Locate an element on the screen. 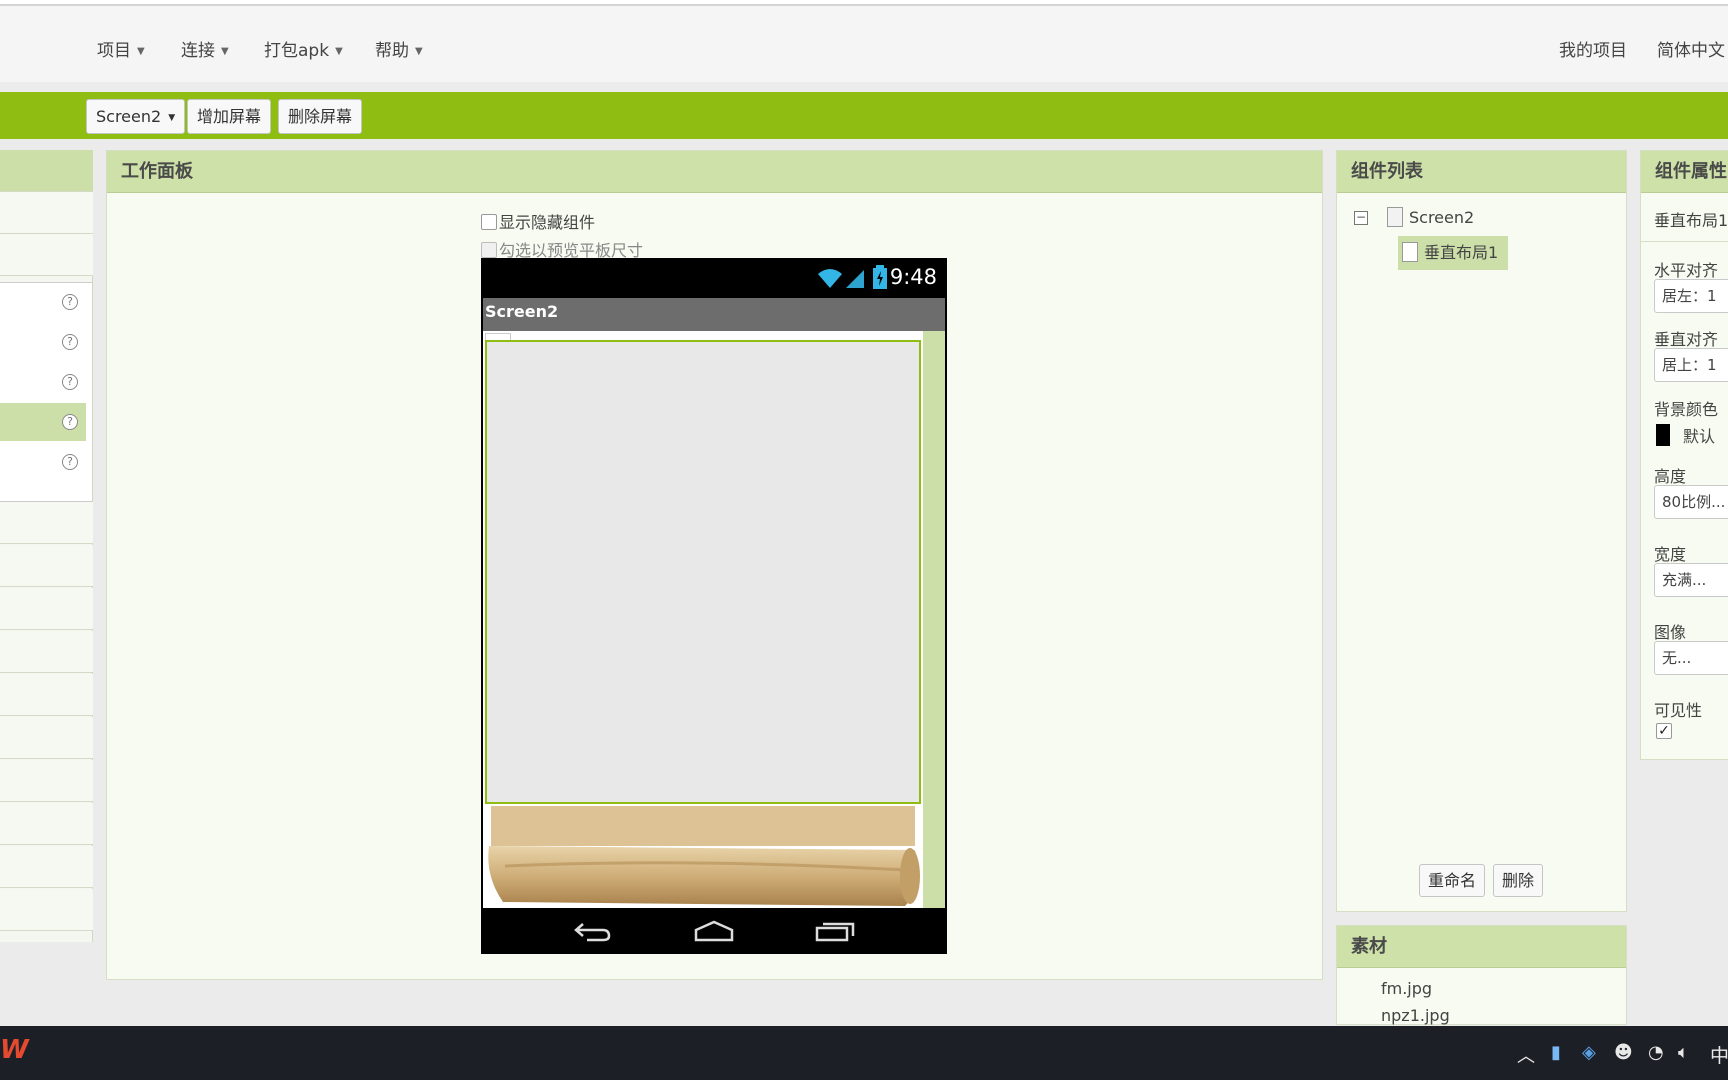 The image size is (1728, 1080). media-panel: 素材 fm.jpg npz1.jpg is located at coordinates (1481, 975).